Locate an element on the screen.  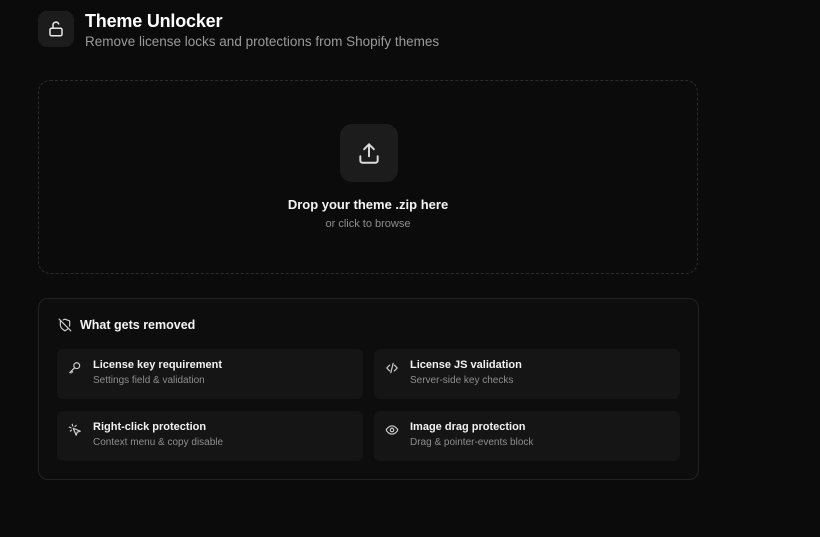
removed-item-subtitle: Drag & pointer-events block is located at coordinates (472, 442).